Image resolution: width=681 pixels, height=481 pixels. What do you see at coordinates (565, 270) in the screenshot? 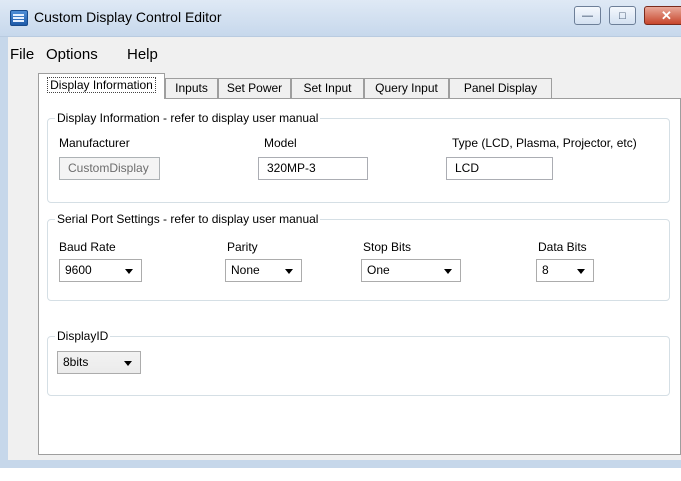
I see `data-bits-select: 8` at bounding box center [565, 270].